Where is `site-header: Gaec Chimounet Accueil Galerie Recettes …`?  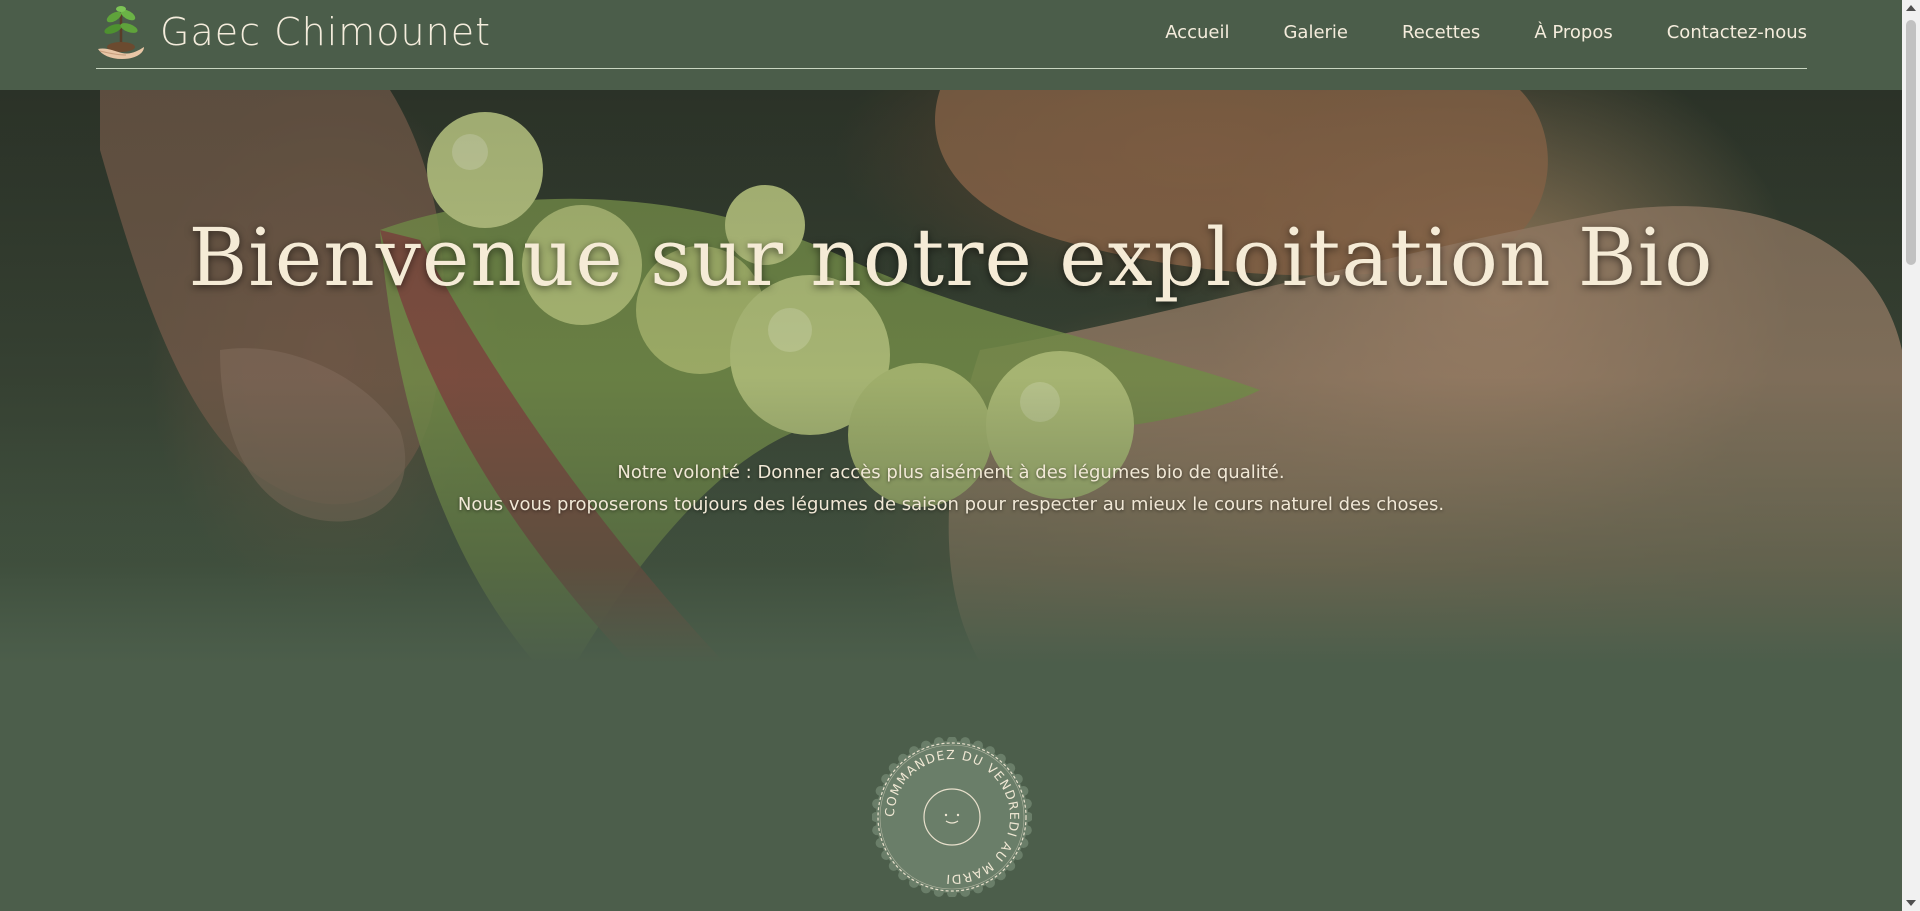
site-header: Gaec Chimounet Accueil Galerie Recettes … is located at coordinates (951, 45).